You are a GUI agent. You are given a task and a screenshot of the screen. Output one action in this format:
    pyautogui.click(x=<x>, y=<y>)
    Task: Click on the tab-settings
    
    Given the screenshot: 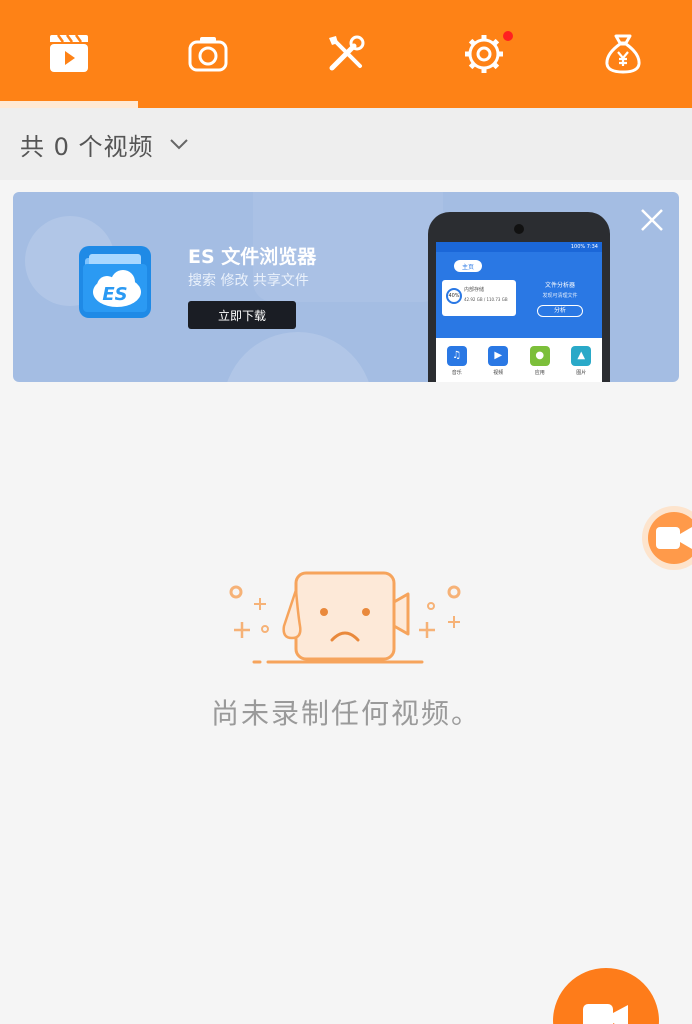 What is the action you would take?
    pyautogui.click(x=484, y=54)
    